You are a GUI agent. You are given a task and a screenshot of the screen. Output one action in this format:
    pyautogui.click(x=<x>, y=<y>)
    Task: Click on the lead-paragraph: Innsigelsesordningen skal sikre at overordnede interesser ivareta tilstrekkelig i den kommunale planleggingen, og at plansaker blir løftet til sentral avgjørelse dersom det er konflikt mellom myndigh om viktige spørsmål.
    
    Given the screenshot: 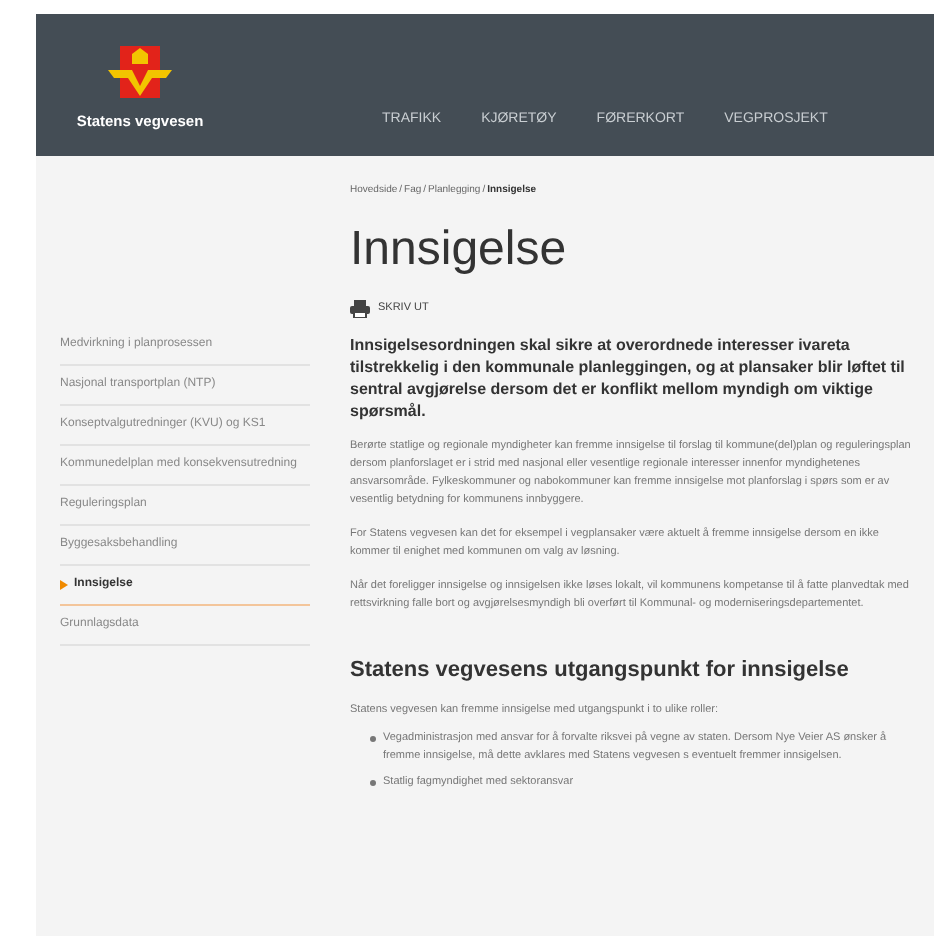 What is the action you would take?
    pyautogui.click(x=628, y=377)
    